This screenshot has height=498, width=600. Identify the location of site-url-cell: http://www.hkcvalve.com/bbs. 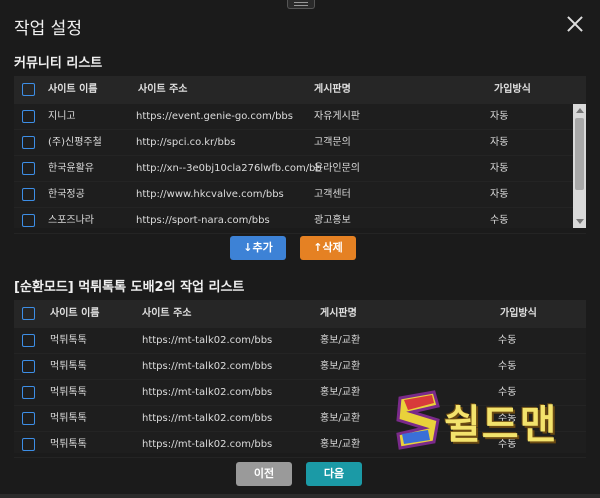
(210, 194).